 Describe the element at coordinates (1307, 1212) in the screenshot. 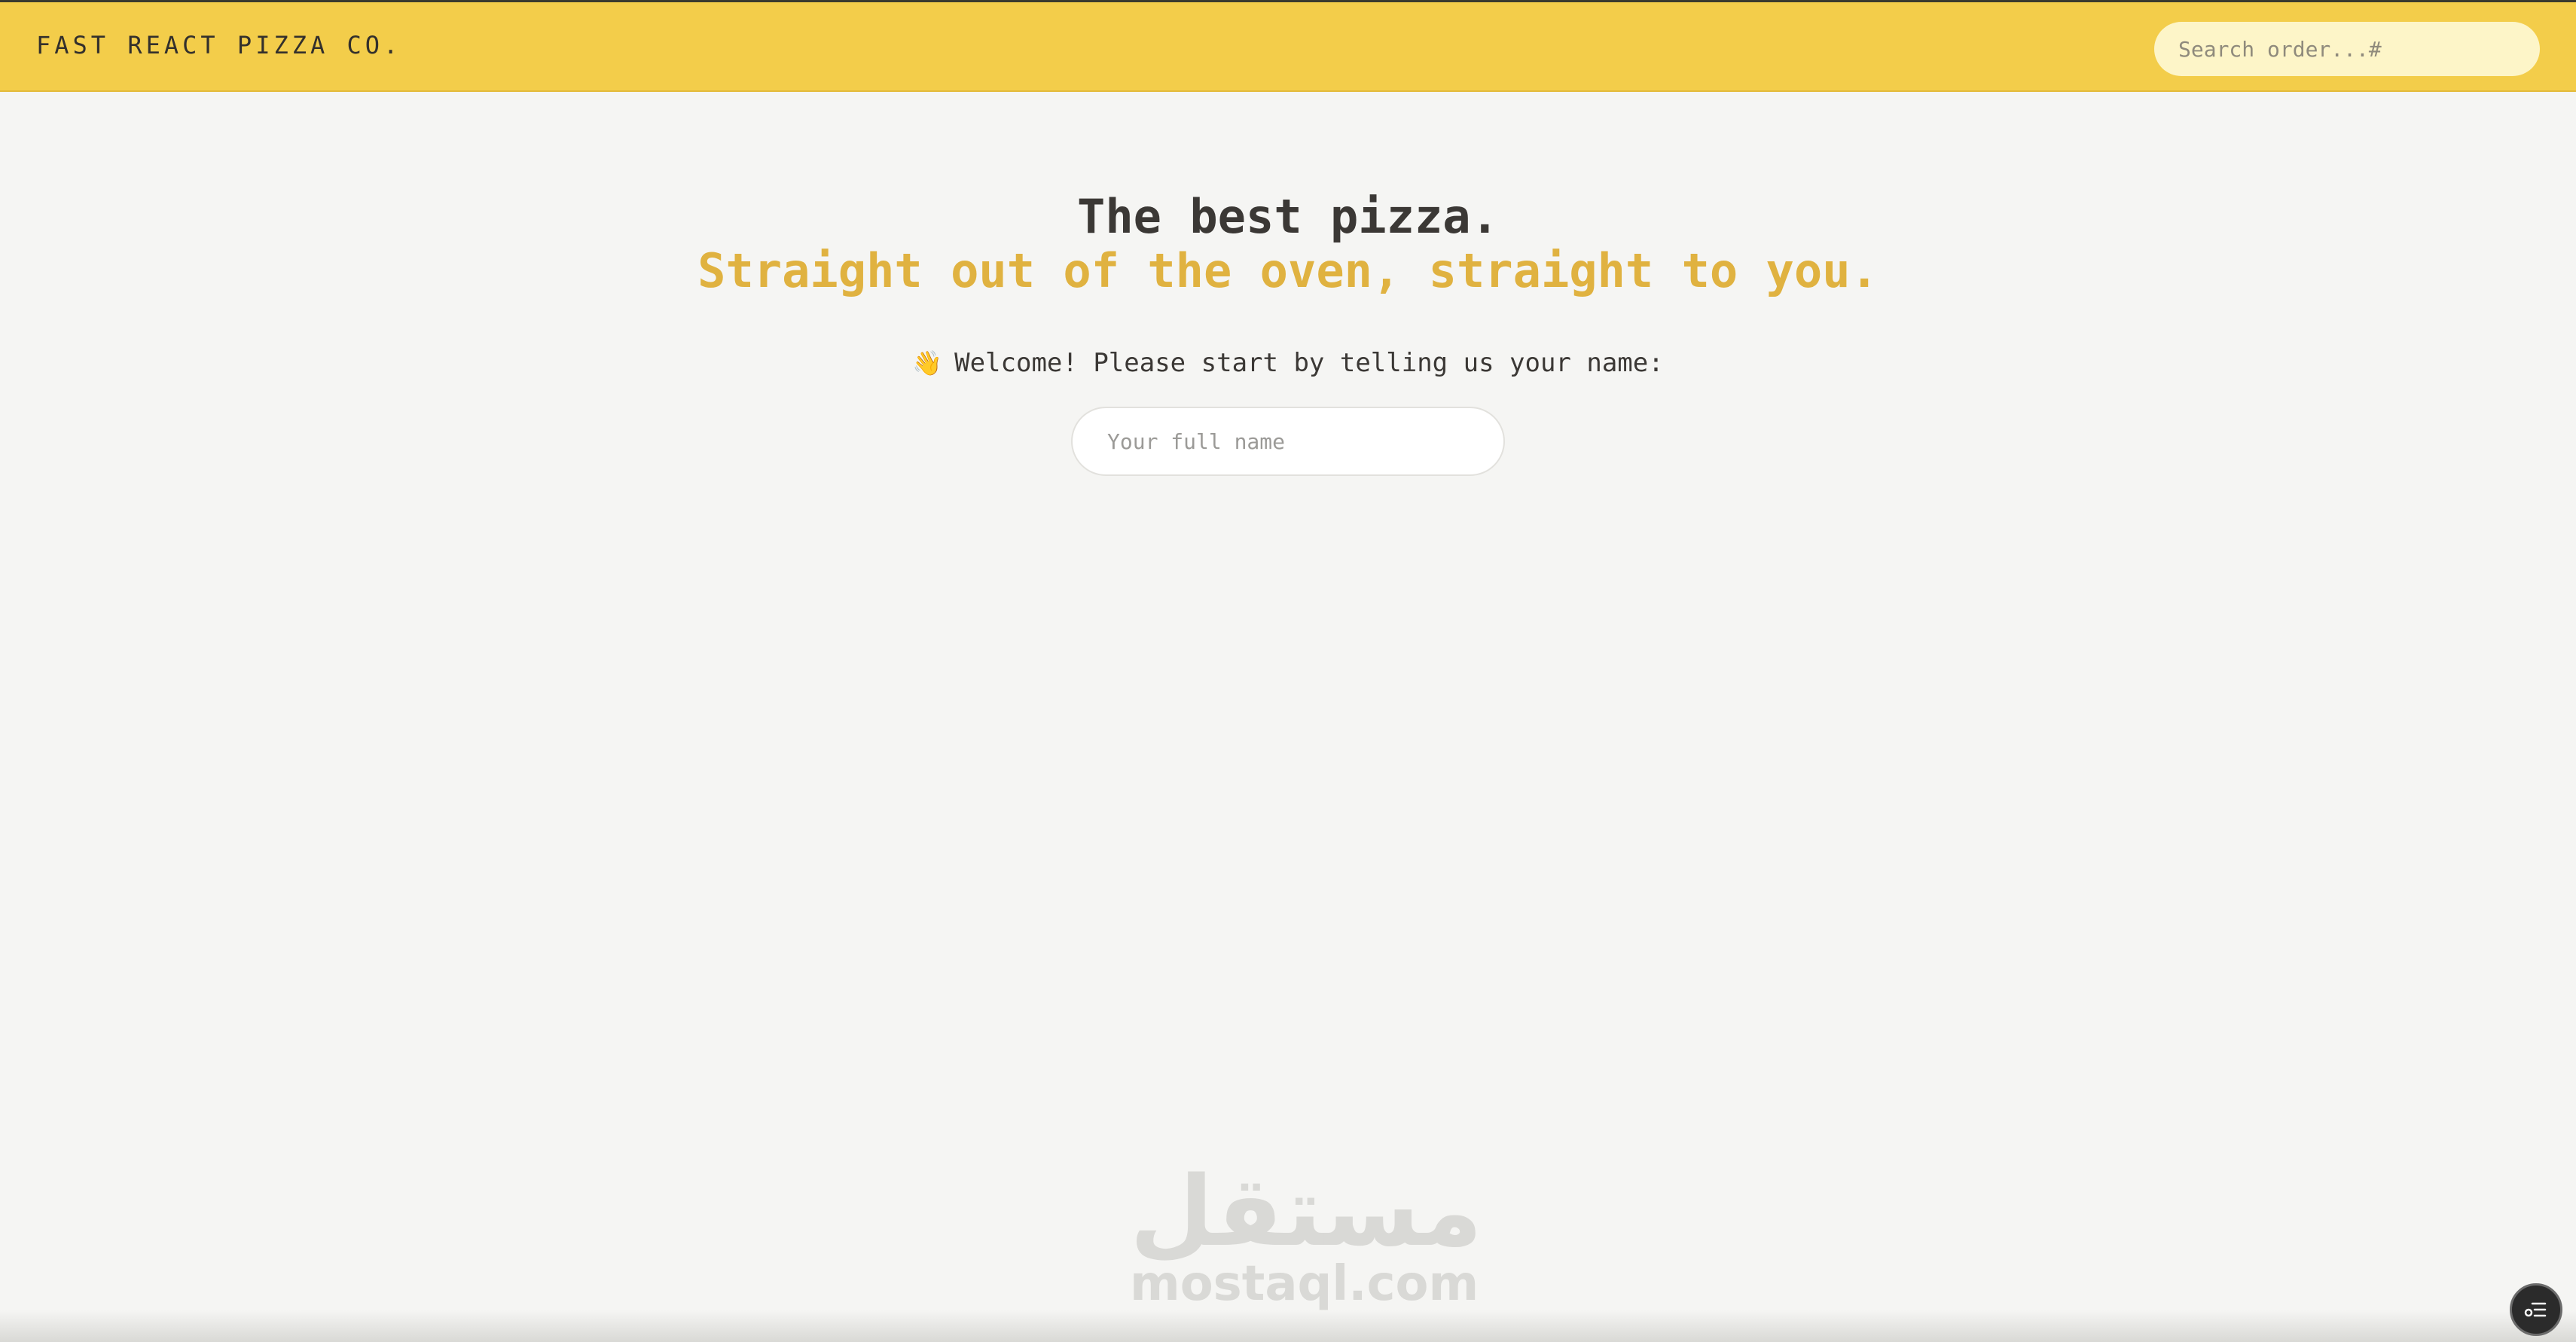

I see `watermark-arabic: مستقل` at that location.